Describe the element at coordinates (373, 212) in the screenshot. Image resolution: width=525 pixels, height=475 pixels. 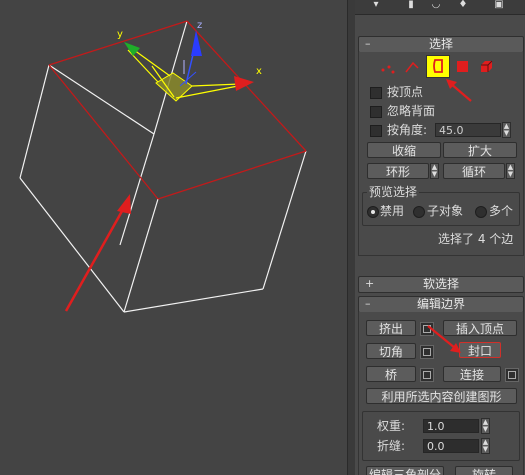
I see `preview-disabled-radio` at that location.